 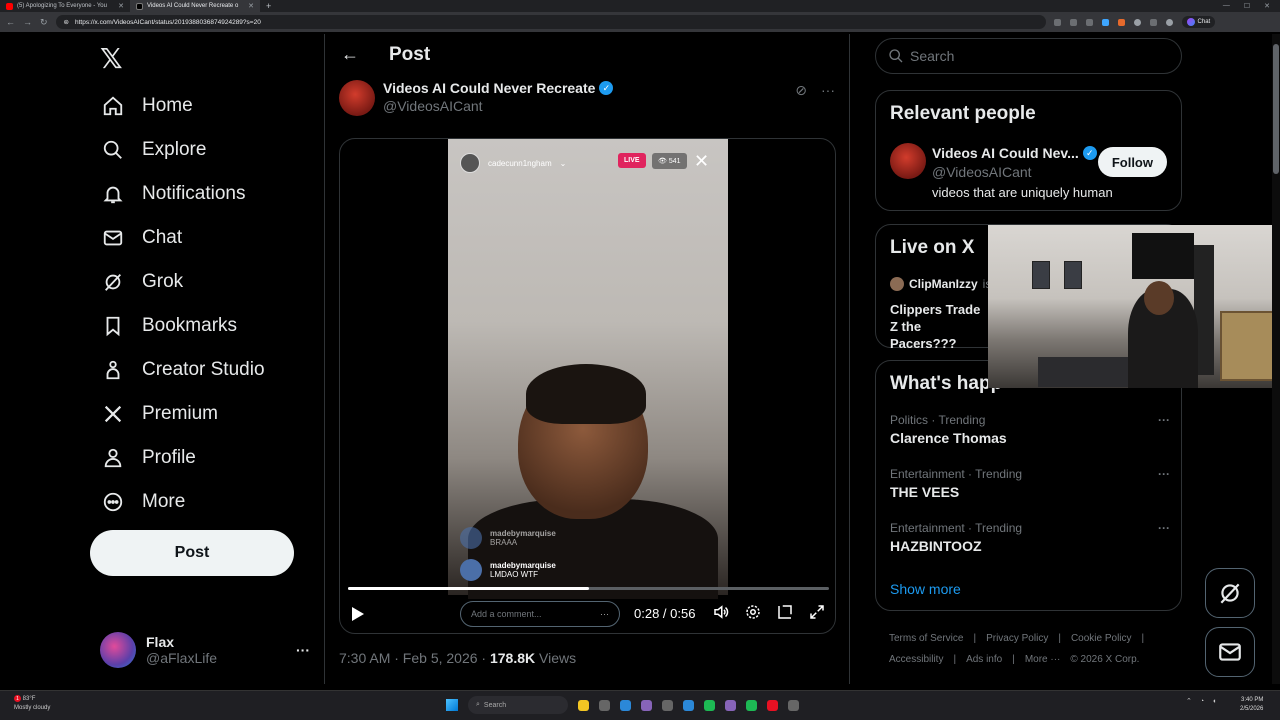 I want to click on post-button: Post, so click(x=192, y=553).